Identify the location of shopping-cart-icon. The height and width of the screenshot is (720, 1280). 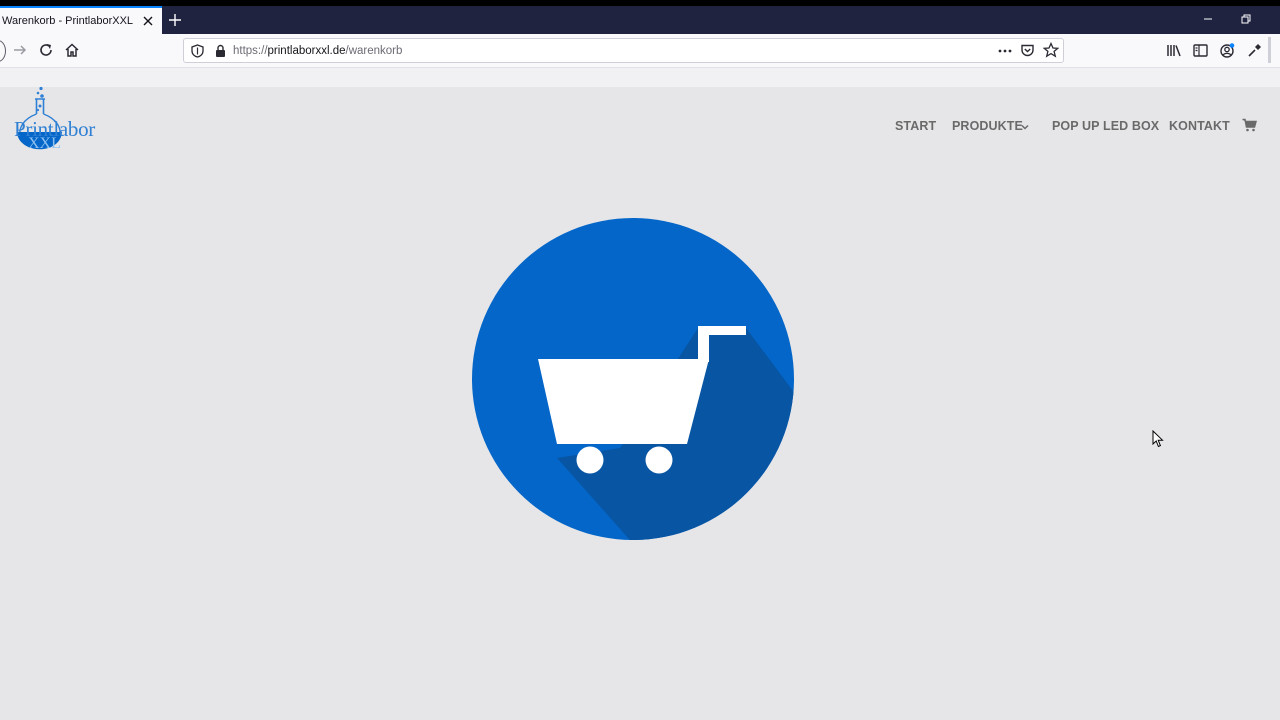
(633, 379).